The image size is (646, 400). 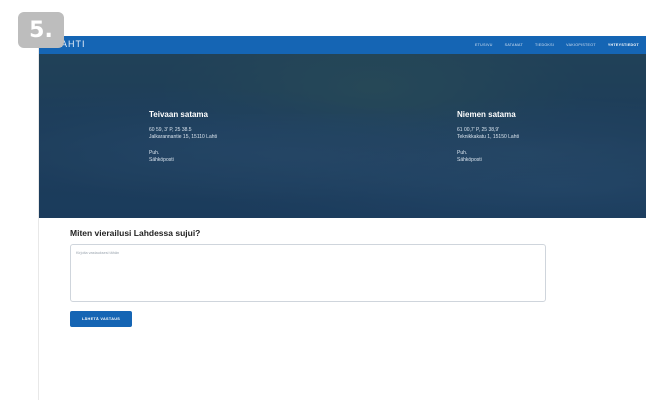 What do you see at coordinates (178, 114) in the screenshot?
I see `harbor-name: Teivaan satama` at bounding box center [178, 114].